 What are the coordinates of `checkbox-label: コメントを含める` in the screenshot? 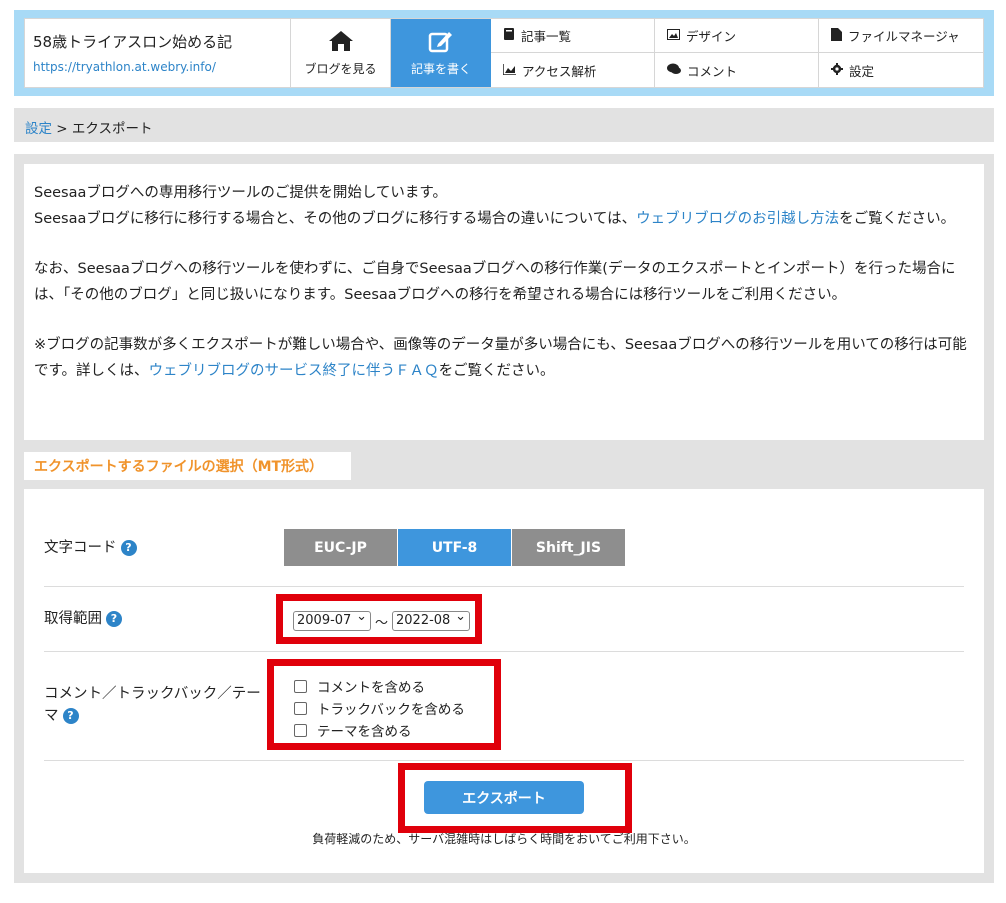 It's located at (371, 688).